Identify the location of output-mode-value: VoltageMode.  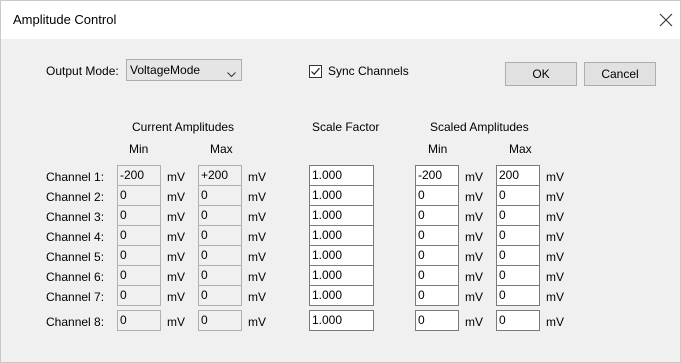
(165, 70).